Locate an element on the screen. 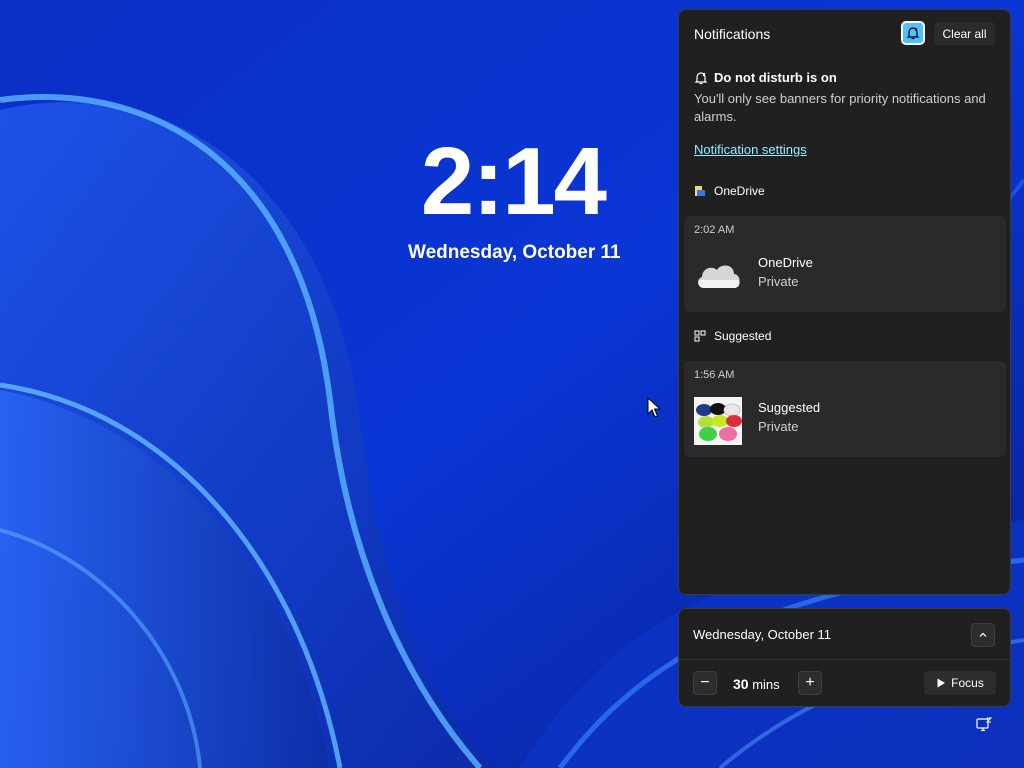  clock-time: 2:14 is located at coordinates (513, 181).